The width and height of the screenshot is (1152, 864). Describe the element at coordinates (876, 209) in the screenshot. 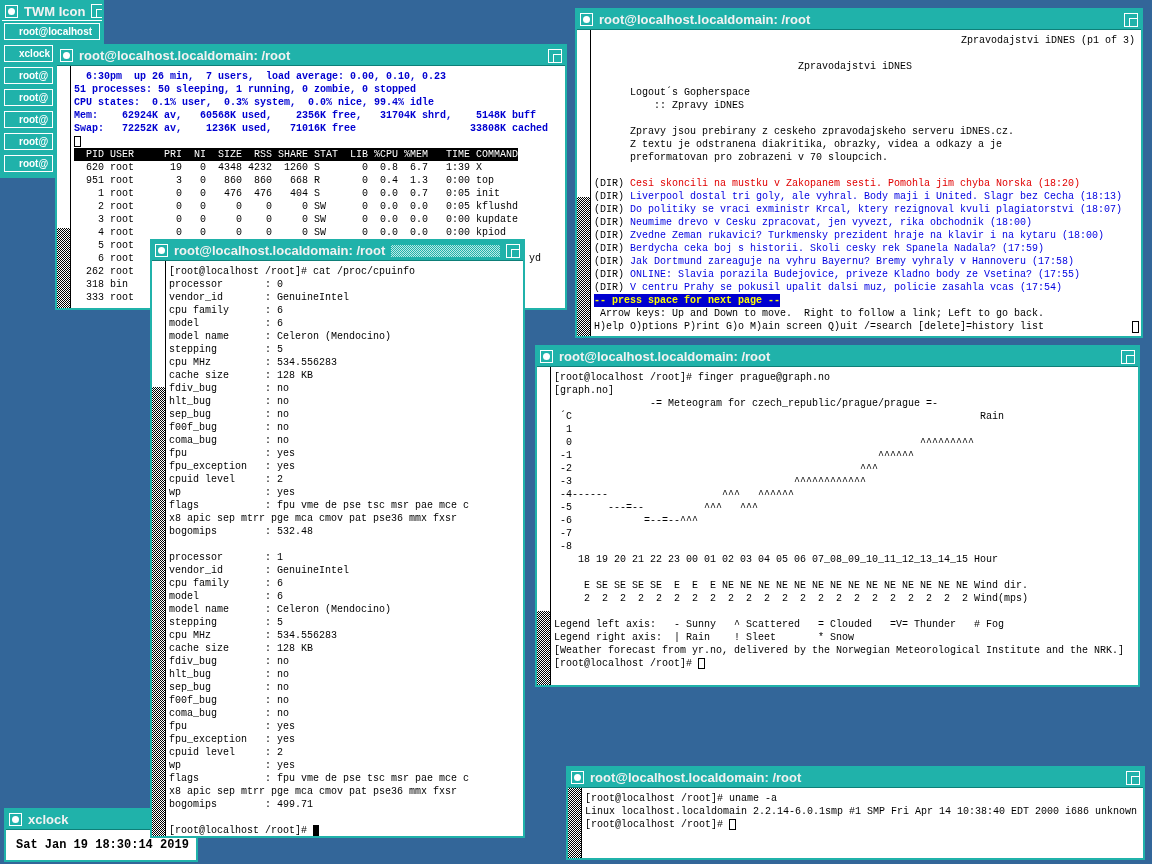

I see `menu-link: Do politiky se vraci exministr Krcal, ktery rezignoval kvuli plagiatorstvi (18:07)` at that location.